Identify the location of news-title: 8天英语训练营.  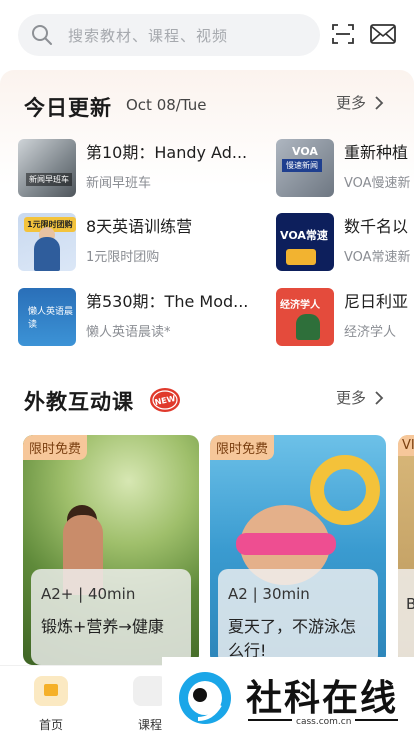
(139, 226).